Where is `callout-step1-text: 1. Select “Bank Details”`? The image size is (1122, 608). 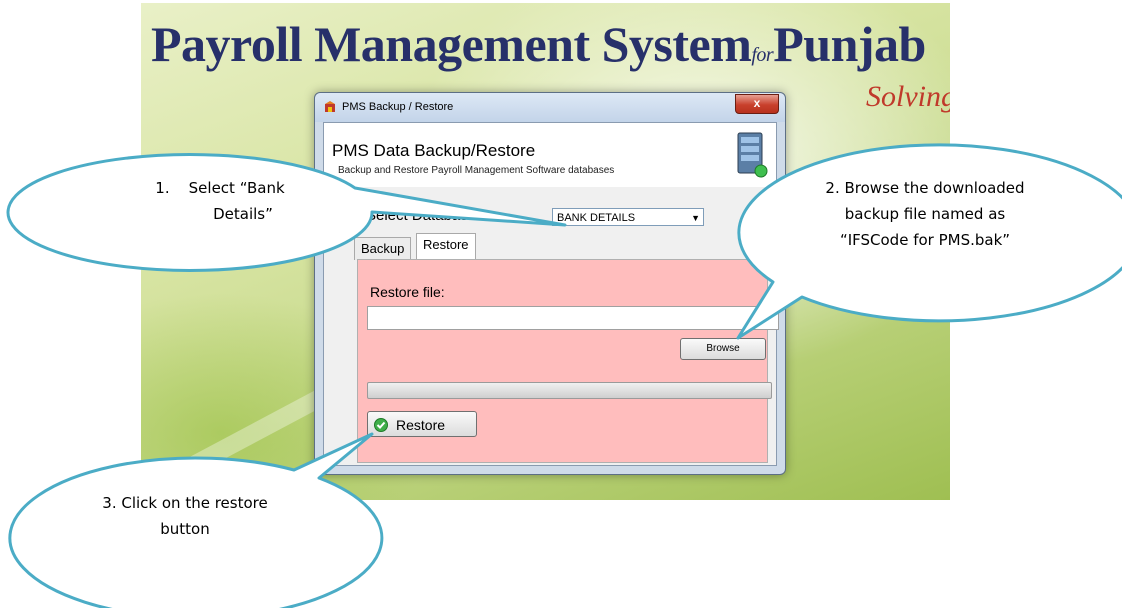
callout-step1-text: 1. Select “Bank Details” is located at coordinates (220, 201).